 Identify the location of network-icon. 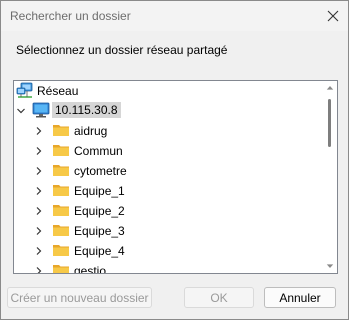
(24, 90).